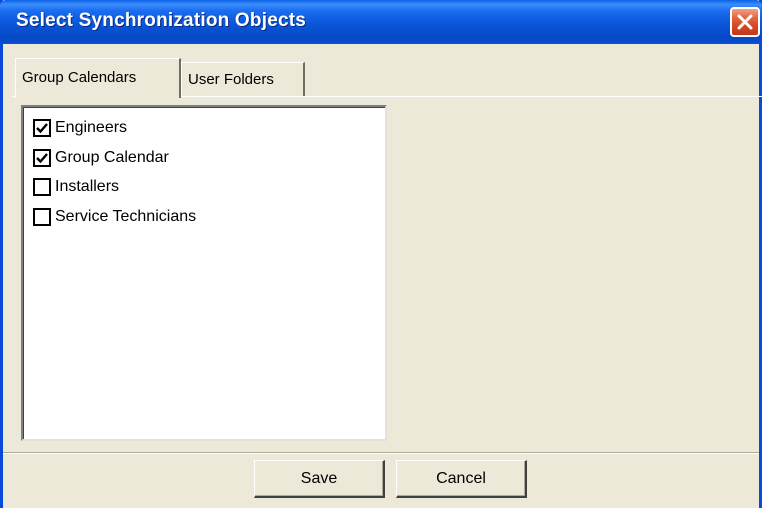 The image size is (762, 508). I want to click on list-item: Group Calendar, so click(101, 158).